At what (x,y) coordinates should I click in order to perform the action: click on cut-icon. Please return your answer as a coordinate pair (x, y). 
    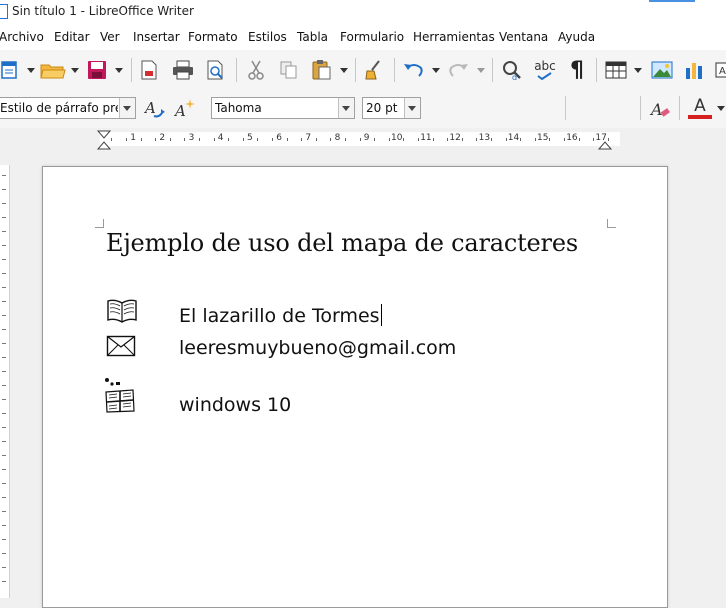
    Looking at the image, I should click on (256, 70).